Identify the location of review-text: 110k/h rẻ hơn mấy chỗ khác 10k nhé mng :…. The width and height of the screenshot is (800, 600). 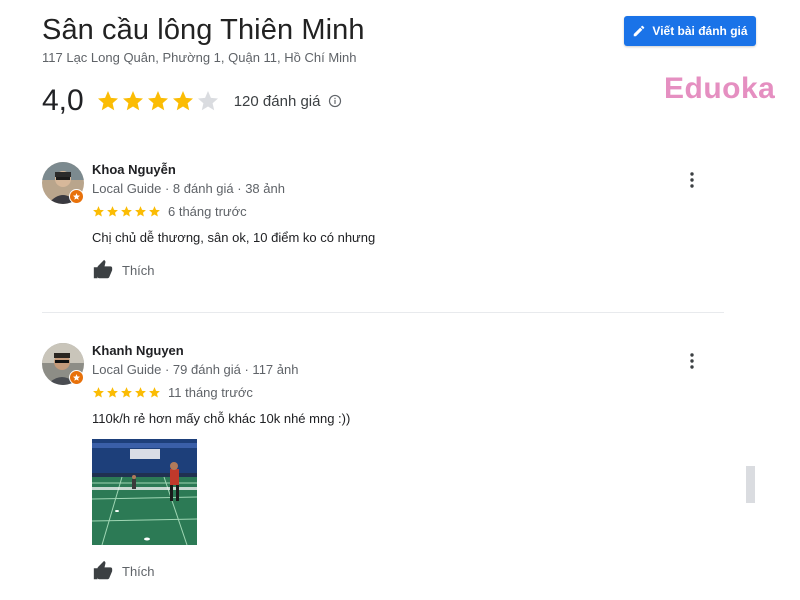
(221, 418).